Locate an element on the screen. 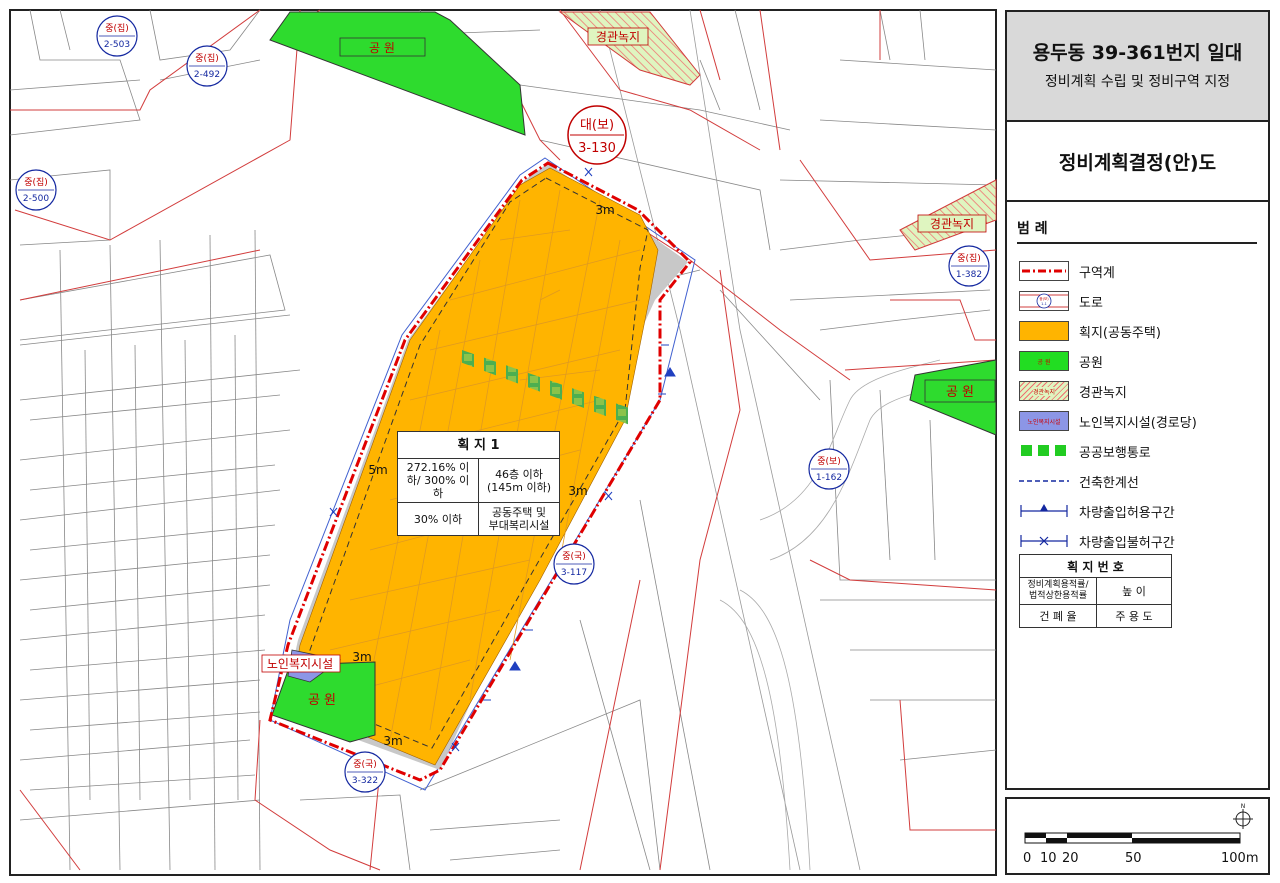 Image resolution: width=1280 pixels, height=883 pixels. svg-text: 1-382 is located at coordinates (969, 275).